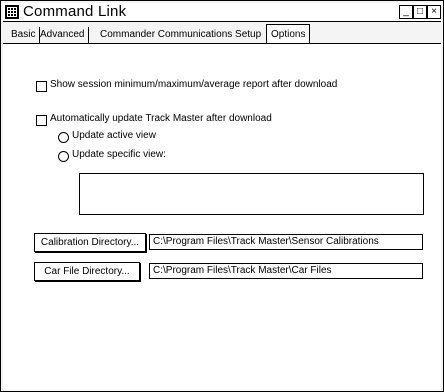 This screenshot has width=444, height=392. I want to click on tab-advanced: Advanced, so click(63, 35).